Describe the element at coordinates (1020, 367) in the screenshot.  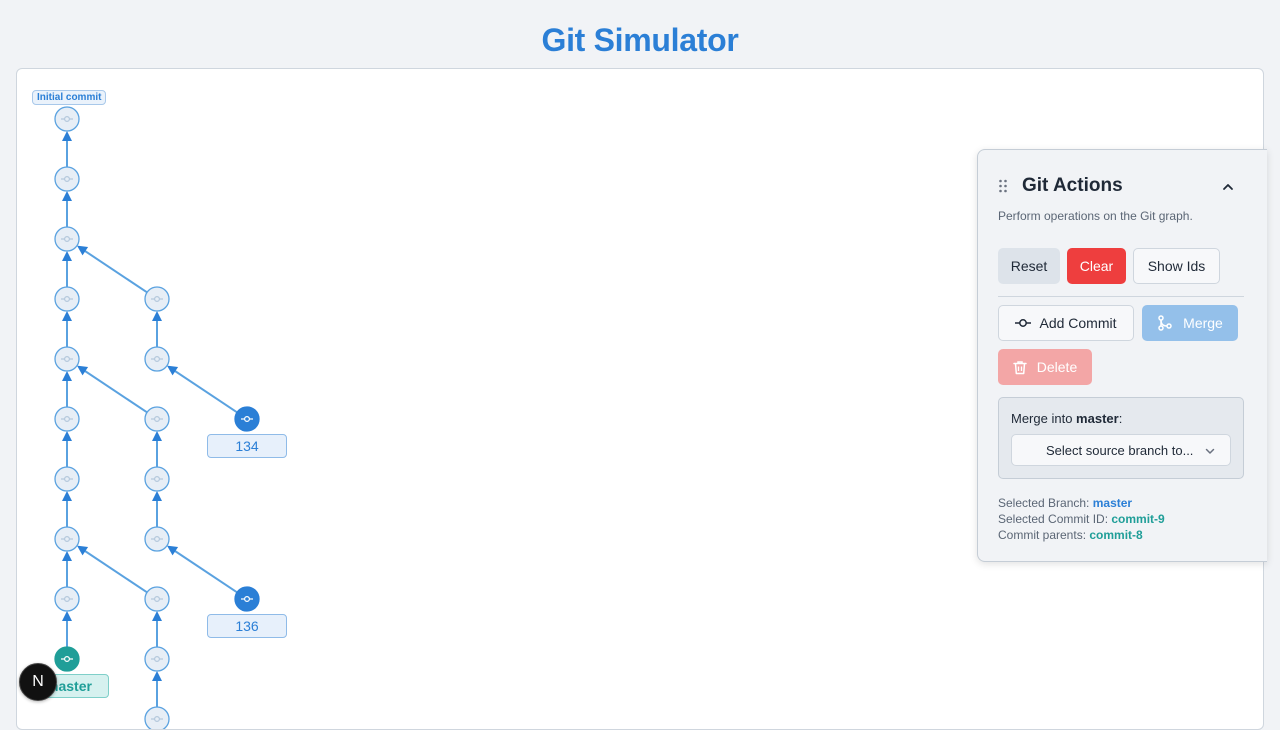
I see `trash-icon` at that location.